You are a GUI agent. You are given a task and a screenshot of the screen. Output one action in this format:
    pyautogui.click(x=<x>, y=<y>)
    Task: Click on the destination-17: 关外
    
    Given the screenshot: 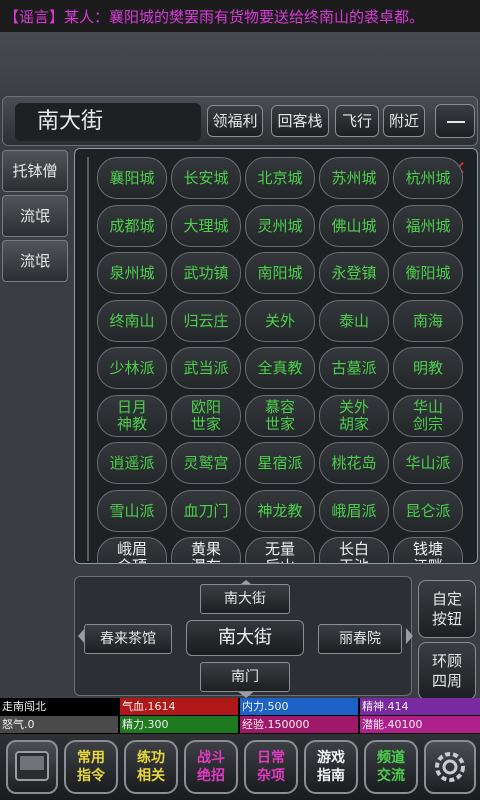 What is the action you would take?
    pyautogui.click(x=280, y=320)
    